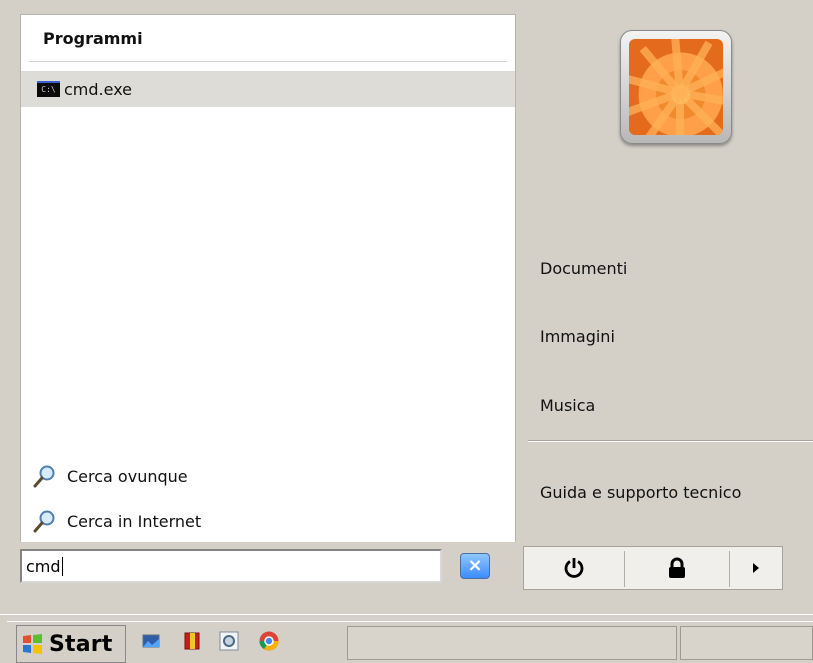  I want to click on user-avatar, so click(676, 87).